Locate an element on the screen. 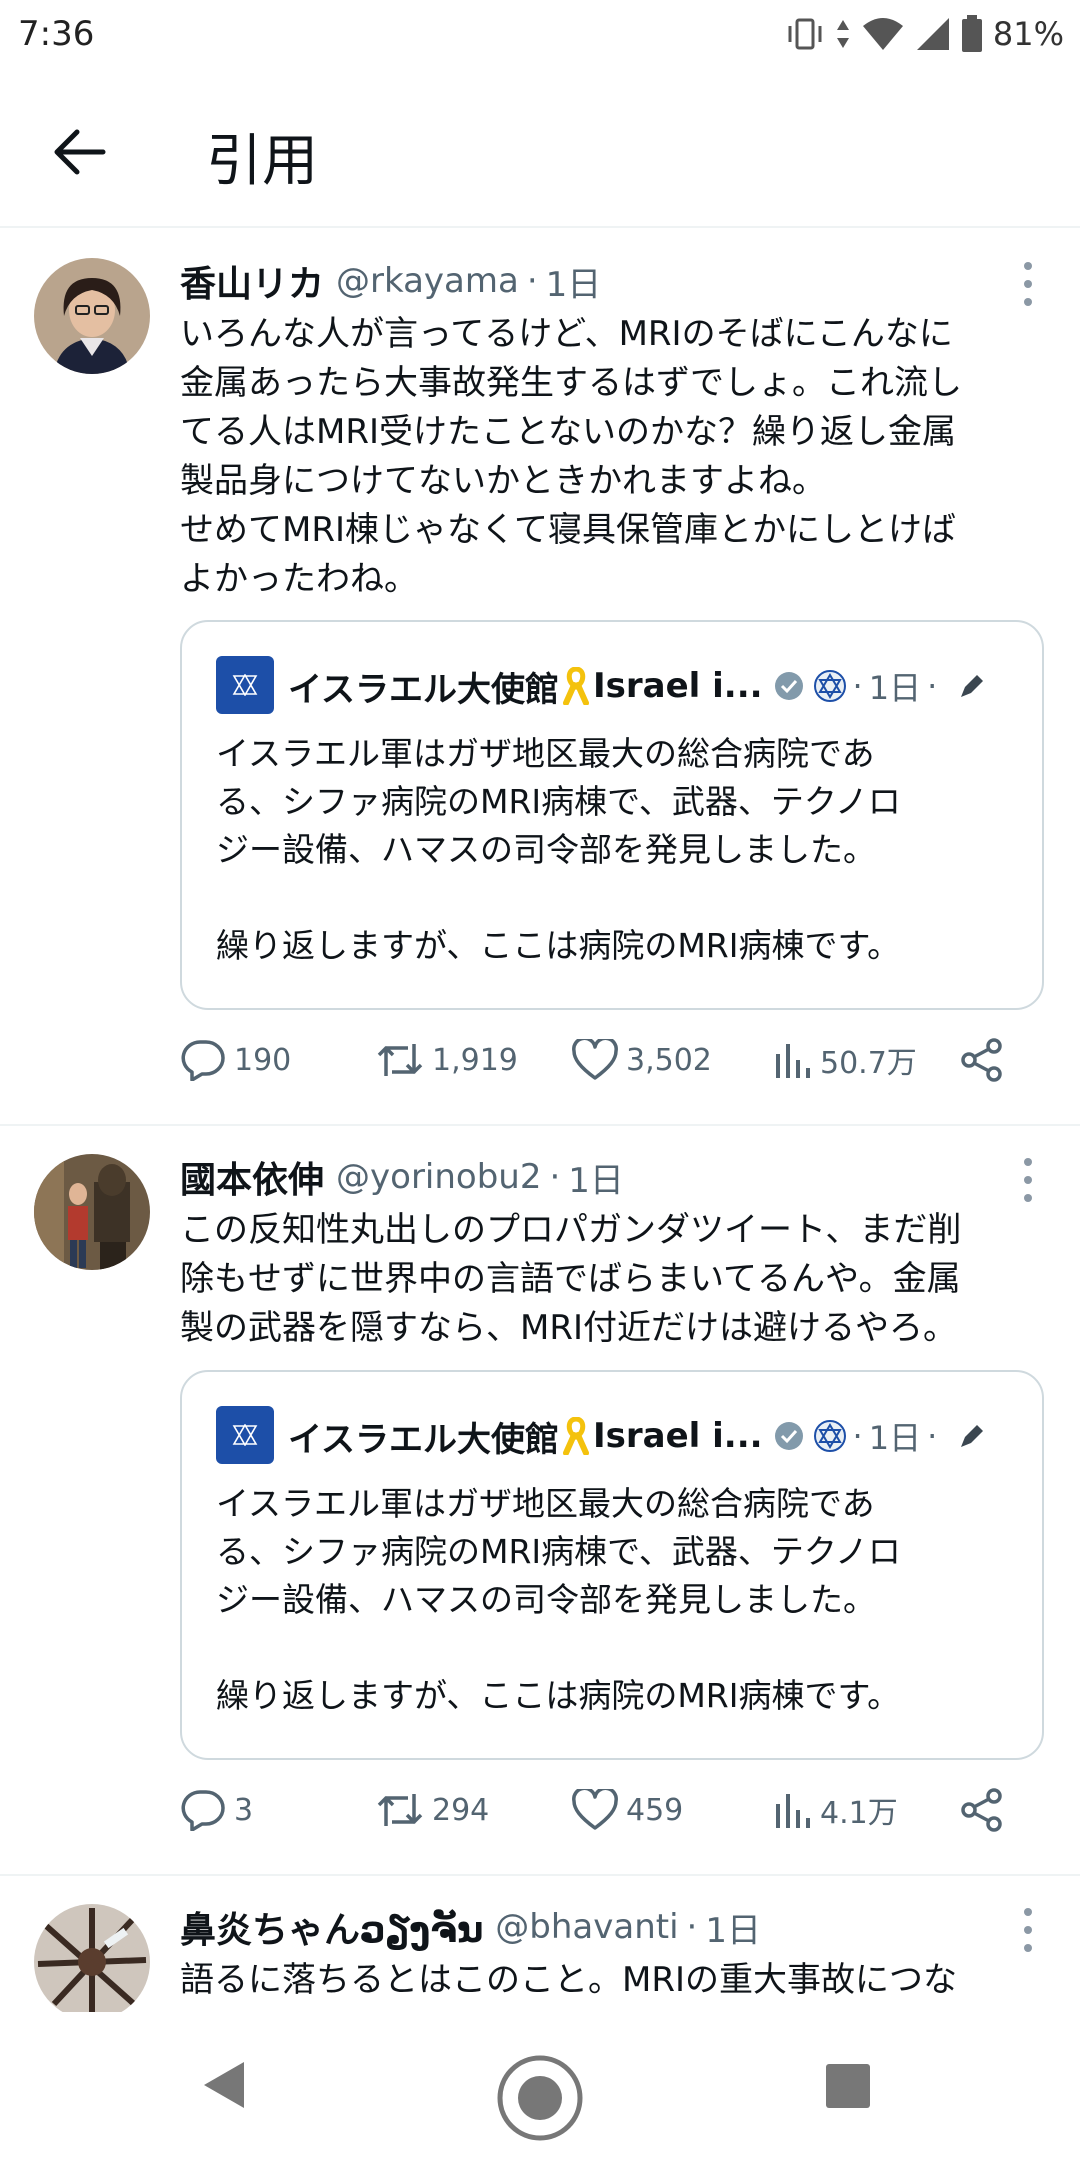 This screenshot has height=2160, width=1080. retweet-count: 1,919 is located at coordinates (475, 1060).